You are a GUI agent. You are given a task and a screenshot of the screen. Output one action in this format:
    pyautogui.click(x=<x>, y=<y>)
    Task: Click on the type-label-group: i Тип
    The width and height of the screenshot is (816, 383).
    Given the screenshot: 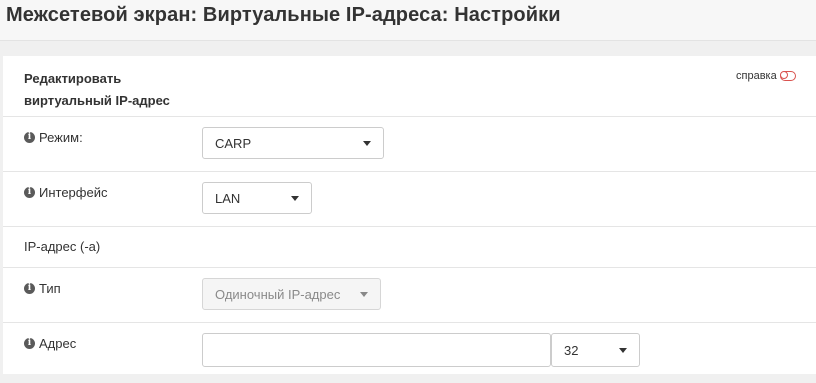 What is the action you would take?
    pyautogui.click(x=42, y=288)
    